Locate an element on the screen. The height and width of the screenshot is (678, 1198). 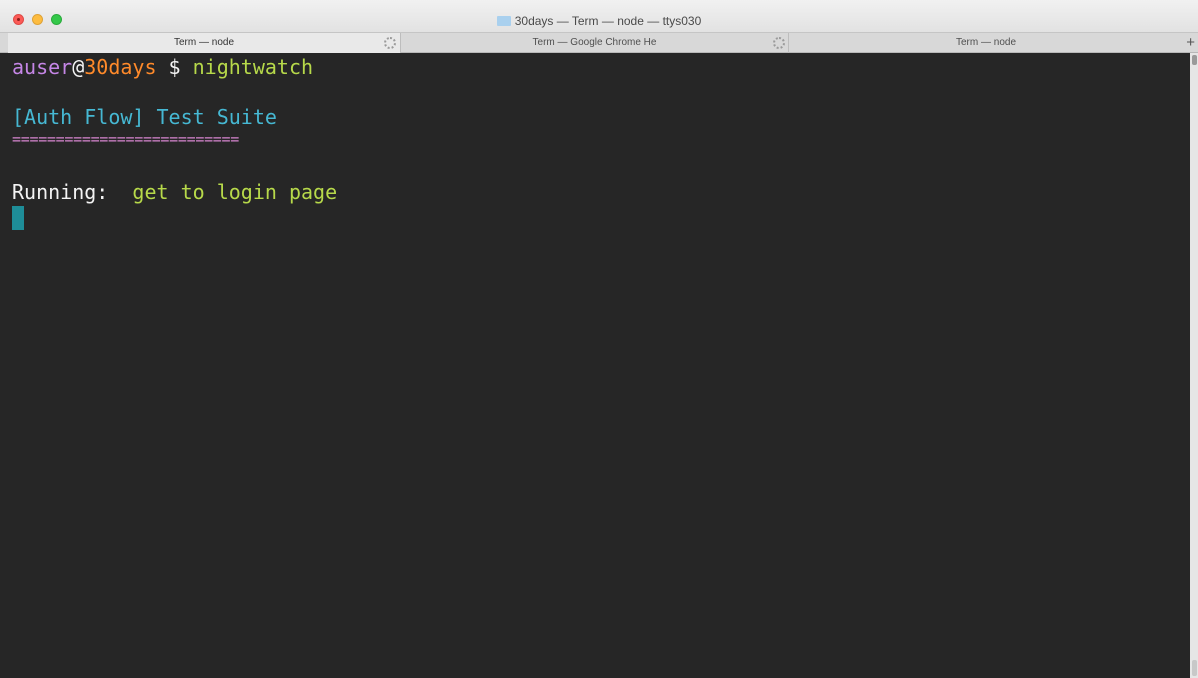
prompt-line: auser@30days $ nightwatch is located at coordinates (162, 67).